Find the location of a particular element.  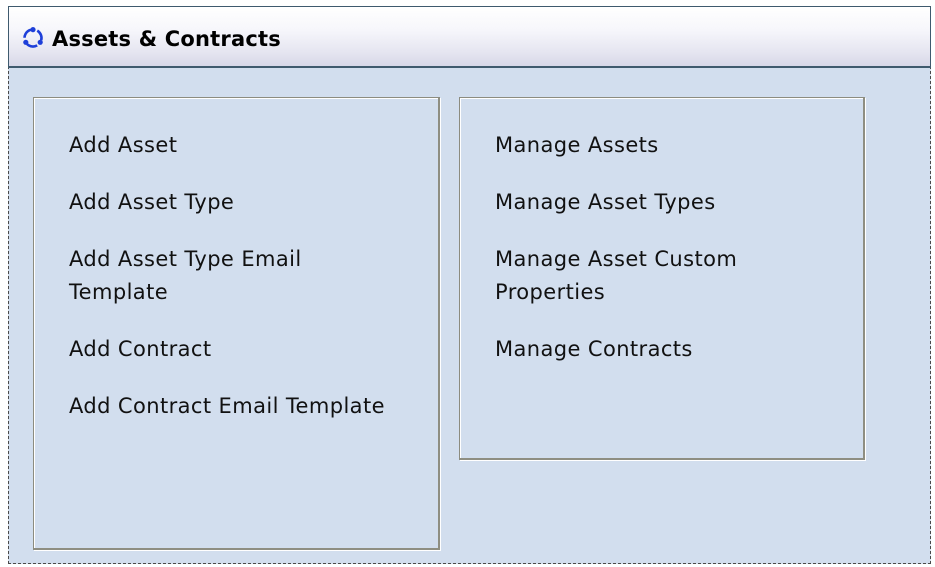

manage-asset-custom-properties-link: Manage Asset Custom Properties is located at coordinates (660, 276).